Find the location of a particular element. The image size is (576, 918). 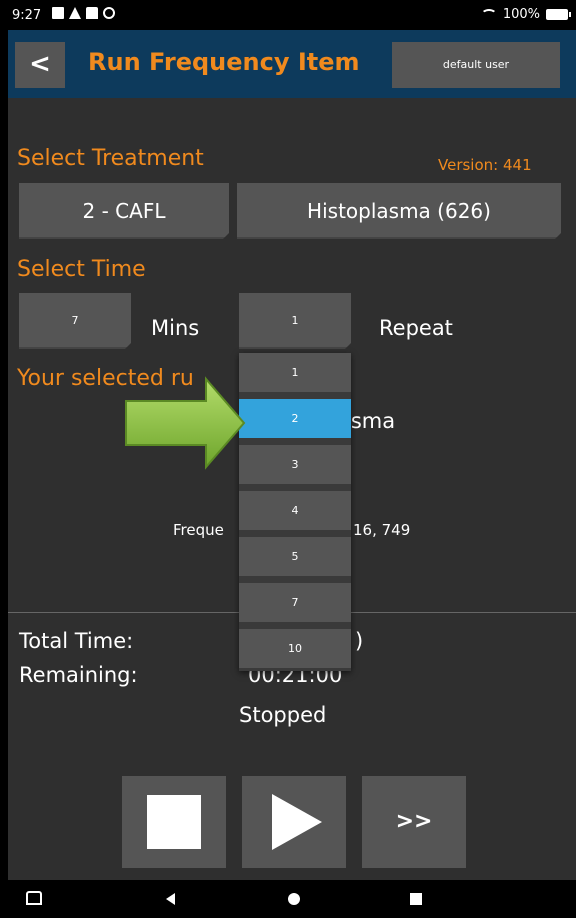

app-header: < Run Frequency Item default user is located at coordinates (292, 64).